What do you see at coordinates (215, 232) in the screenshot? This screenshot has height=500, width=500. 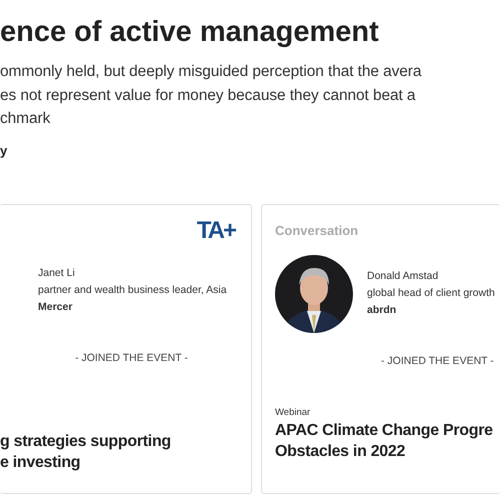 I see `event-logo: TA+` at bounding box center [215, 232].